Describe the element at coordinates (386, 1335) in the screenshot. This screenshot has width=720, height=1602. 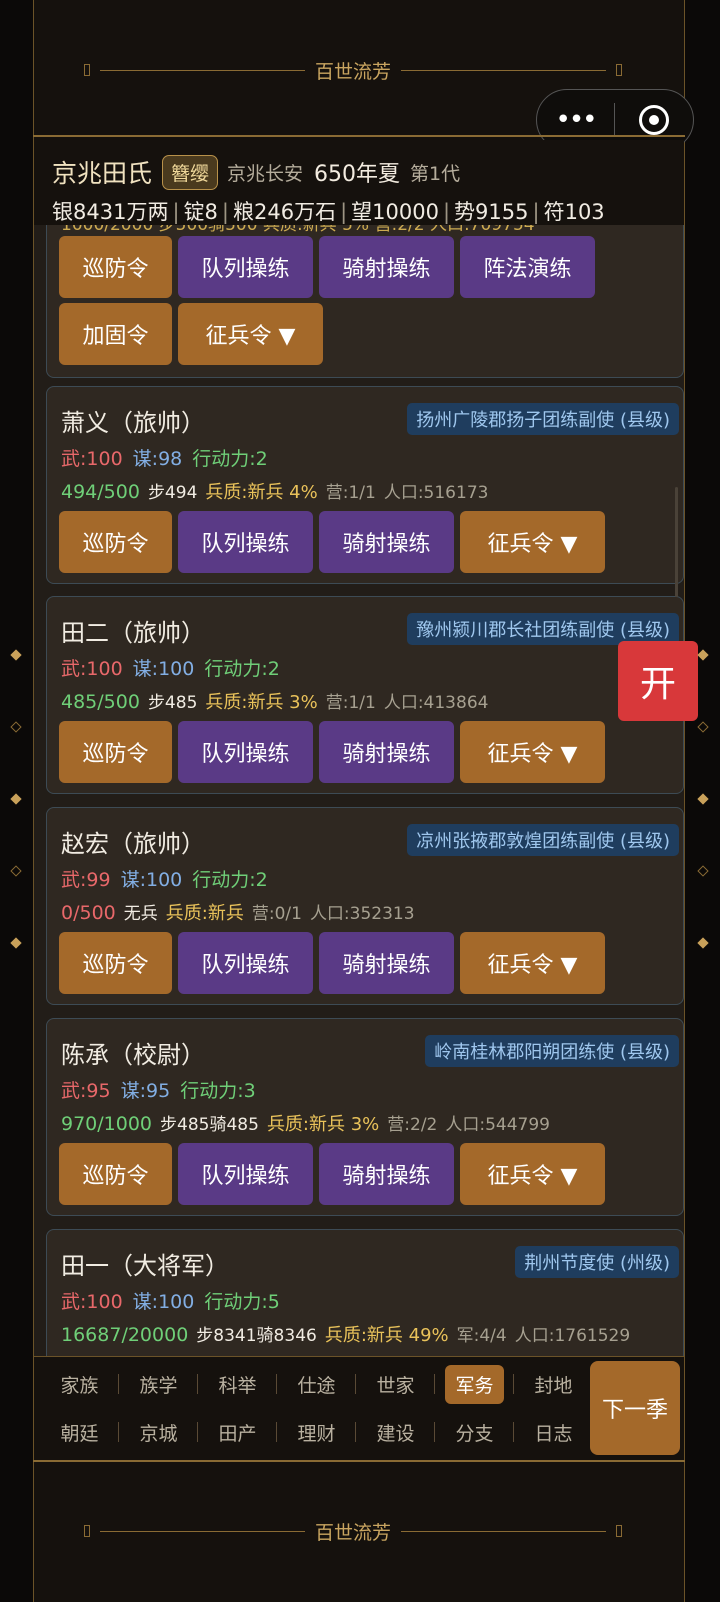
I see `troop-quality: 兵质:新兵 49%` at that location.